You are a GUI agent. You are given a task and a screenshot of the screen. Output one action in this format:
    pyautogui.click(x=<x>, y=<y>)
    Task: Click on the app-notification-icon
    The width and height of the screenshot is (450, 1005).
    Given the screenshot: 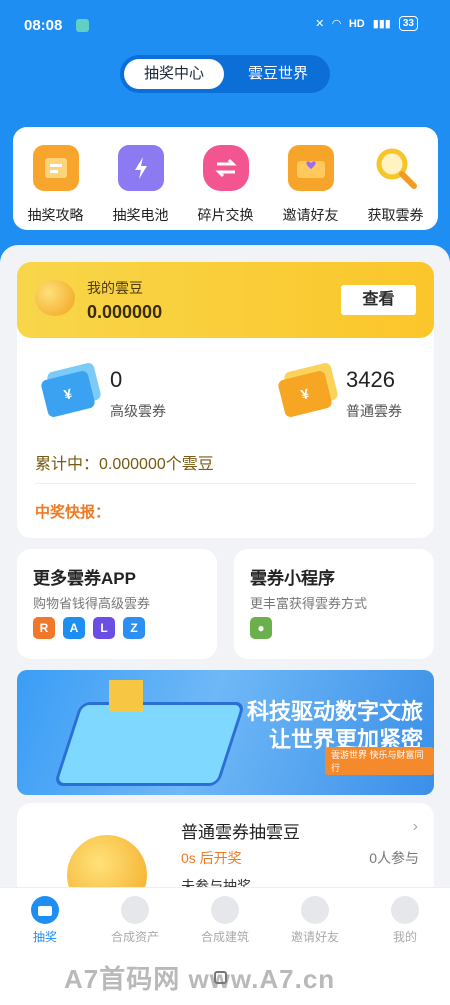 What is the action you would take?
    pyautogui.click(x=82, y=25)
    